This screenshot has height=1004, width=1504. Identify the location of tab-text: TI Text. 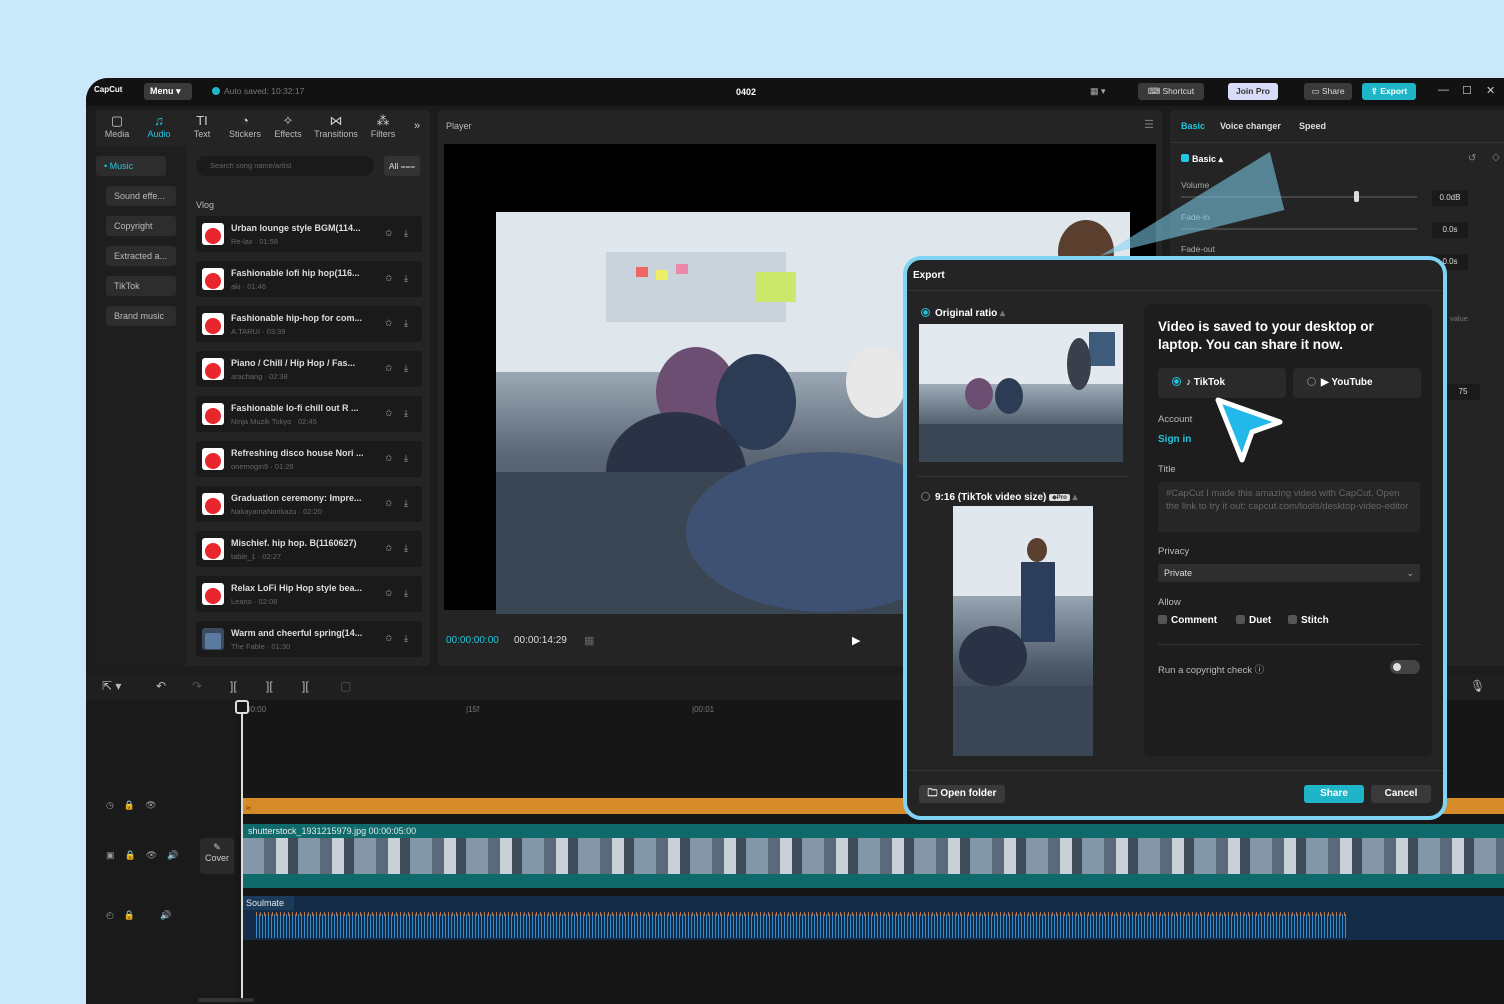
(202, 126).